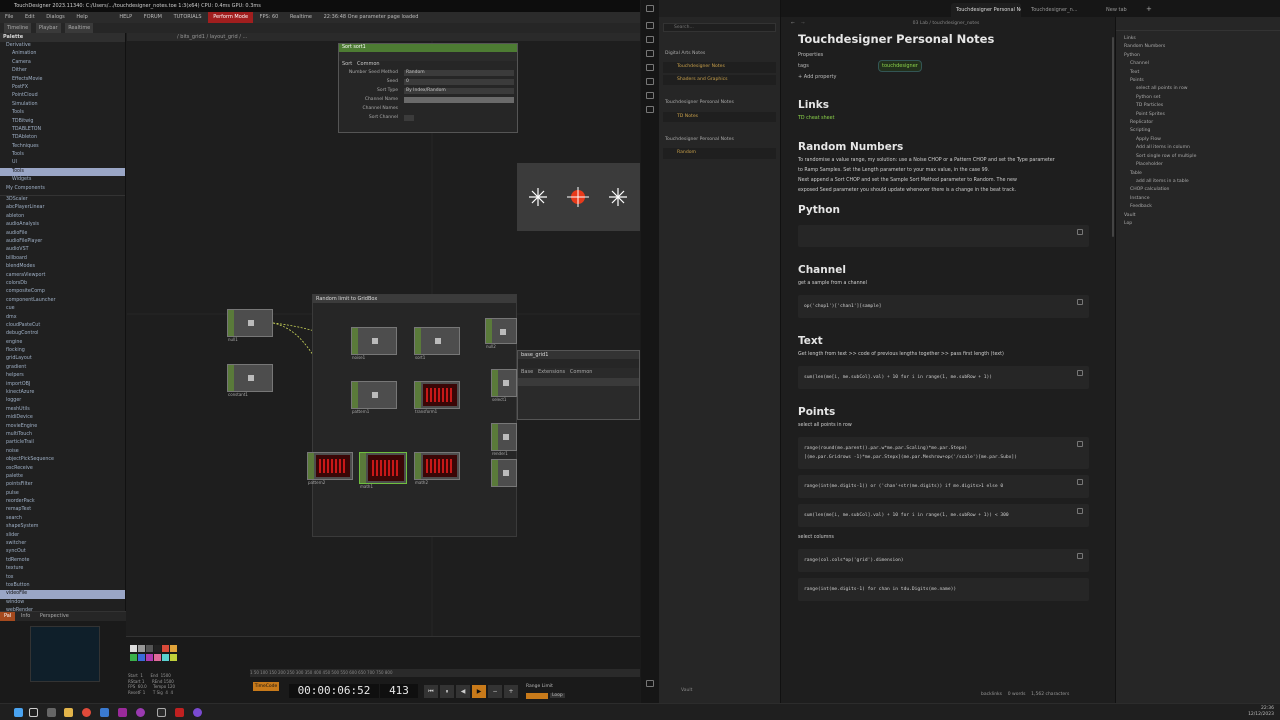 This screenshot has width=1280, height=720. What do you see at coordinates (62, 452) in the screenshot?
I see `palette-item: noise` at bounding box center [62, 452].